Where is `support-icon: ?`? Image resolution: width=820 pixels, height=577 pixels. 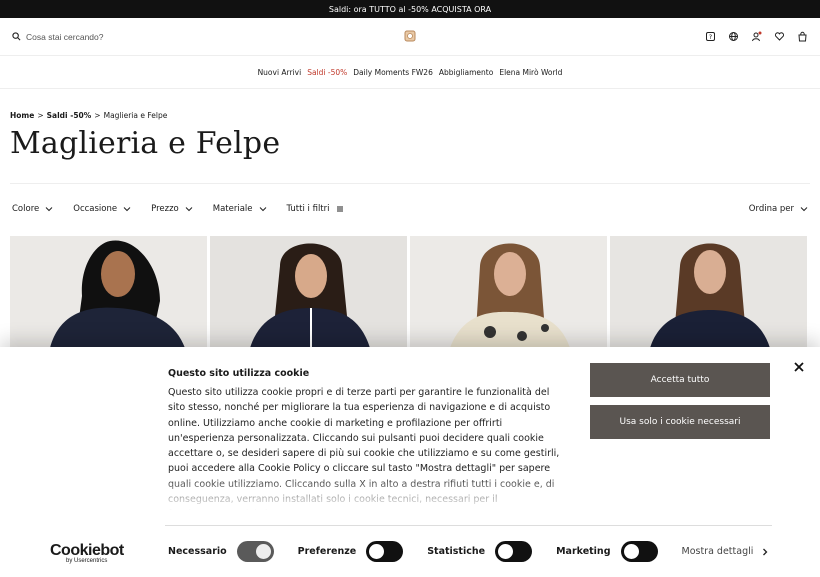
support-icon: ? is located at coordinates (710, 36).